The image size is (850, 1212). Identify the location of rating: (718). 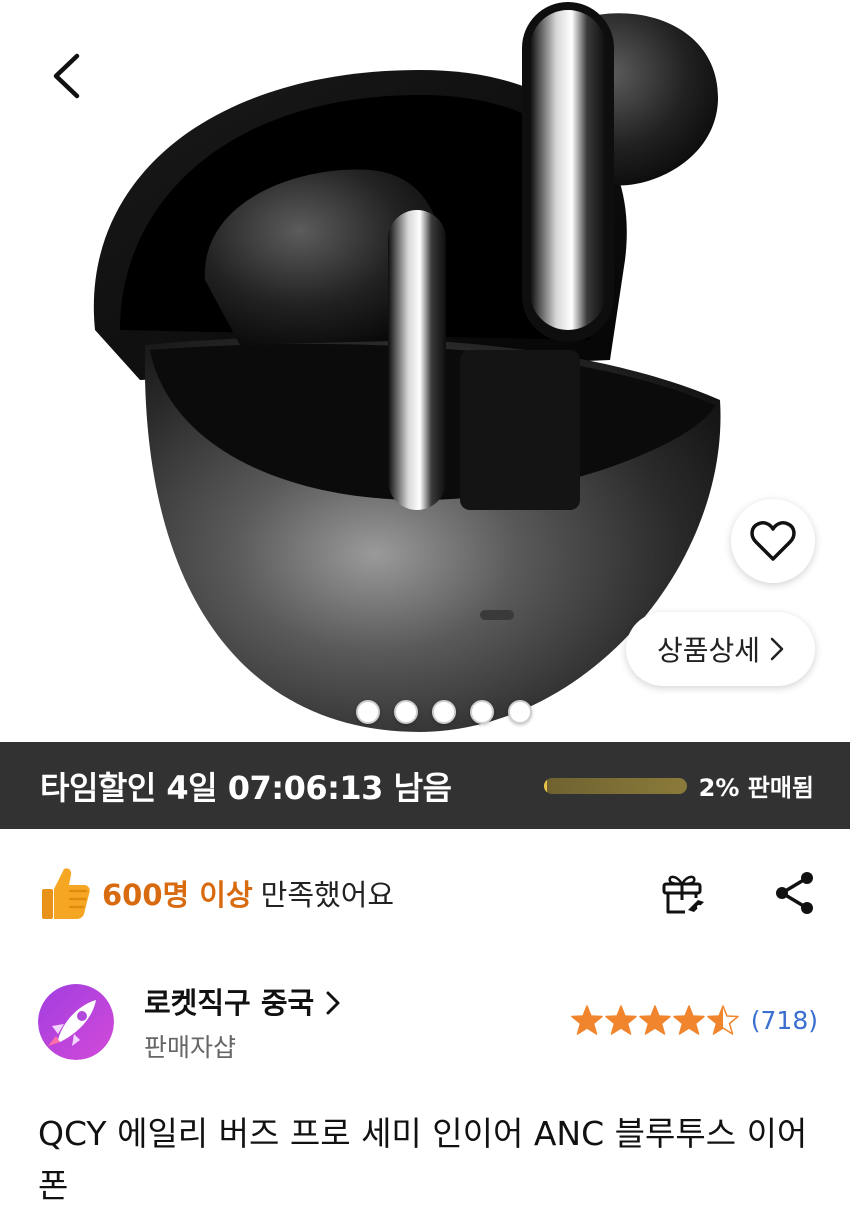
(694, 1020).